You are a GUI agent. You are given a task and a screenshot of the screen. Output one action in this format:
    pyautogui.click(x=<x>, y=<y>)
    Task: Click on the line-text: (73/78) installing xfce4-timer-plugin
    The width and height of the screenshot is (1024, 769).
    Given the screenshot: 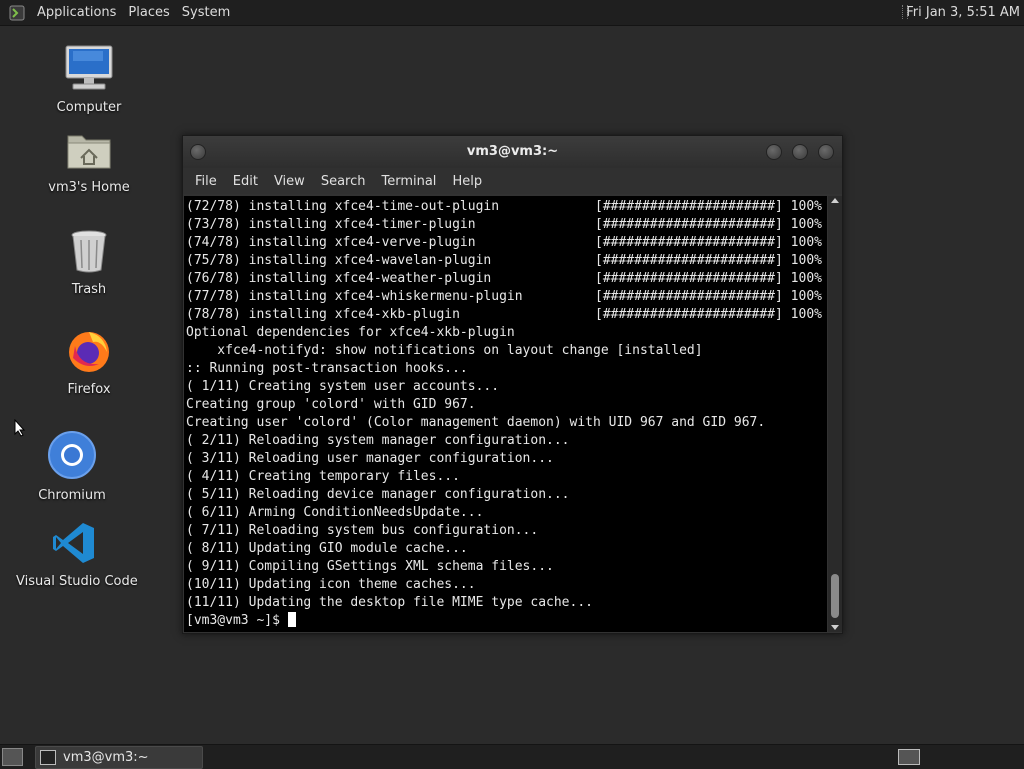 What is the action you would take?
    pyautogui.click(x=331, y=224)
    